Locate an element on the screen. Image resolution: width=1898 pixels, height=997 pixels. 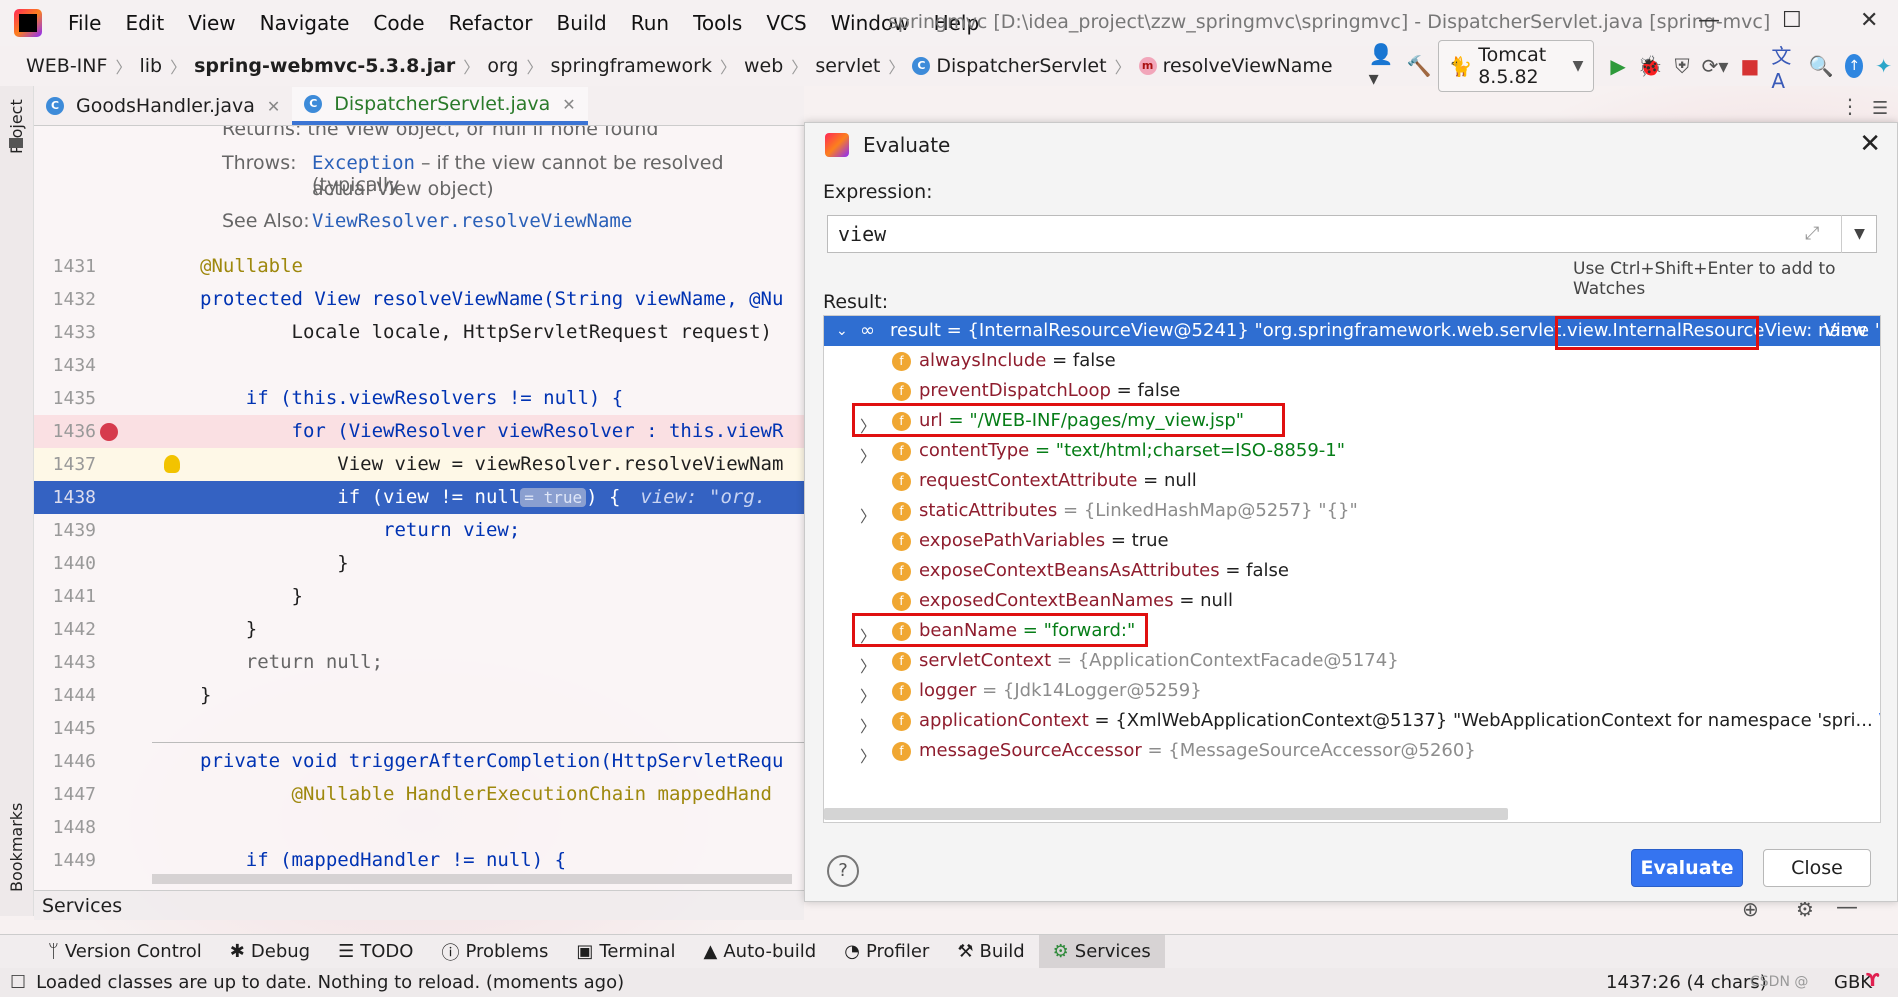
line-number: 1440 is located at coordinates (74, 563).